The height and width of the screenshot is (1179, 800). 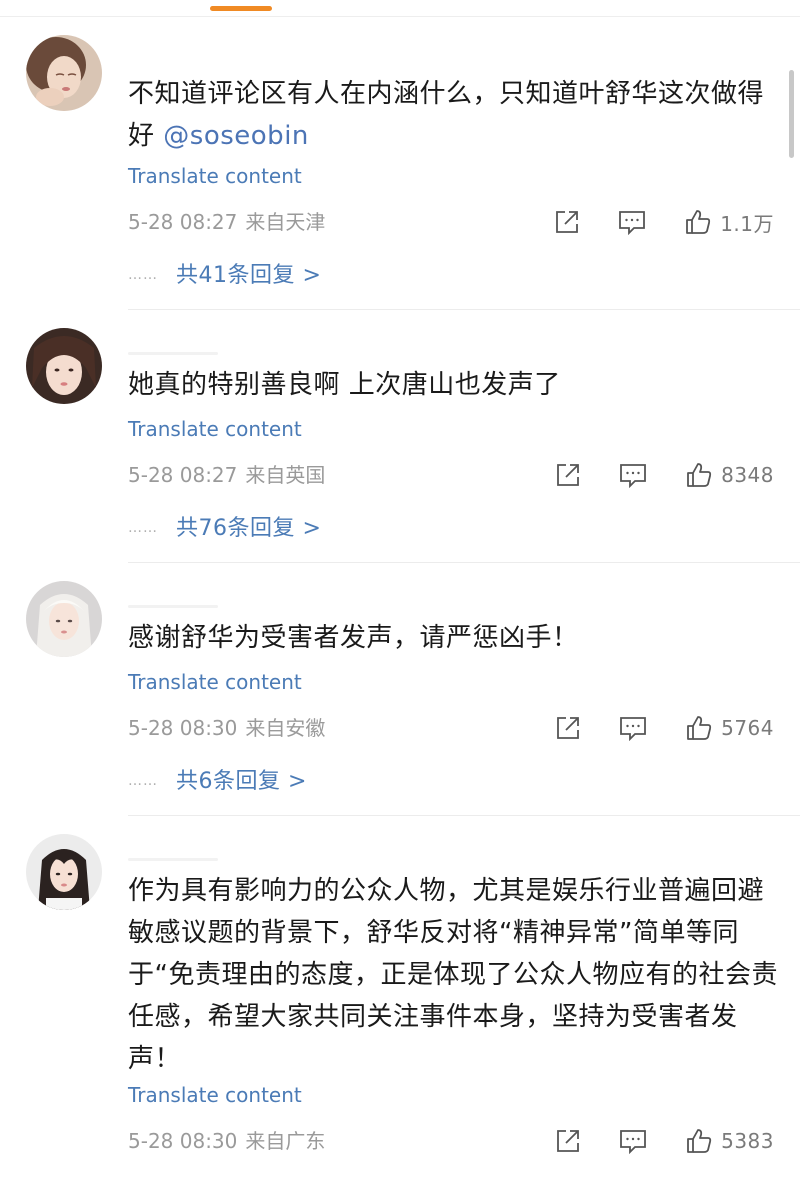 I want to click on location: 来自英国, so click(x=285, y=475).